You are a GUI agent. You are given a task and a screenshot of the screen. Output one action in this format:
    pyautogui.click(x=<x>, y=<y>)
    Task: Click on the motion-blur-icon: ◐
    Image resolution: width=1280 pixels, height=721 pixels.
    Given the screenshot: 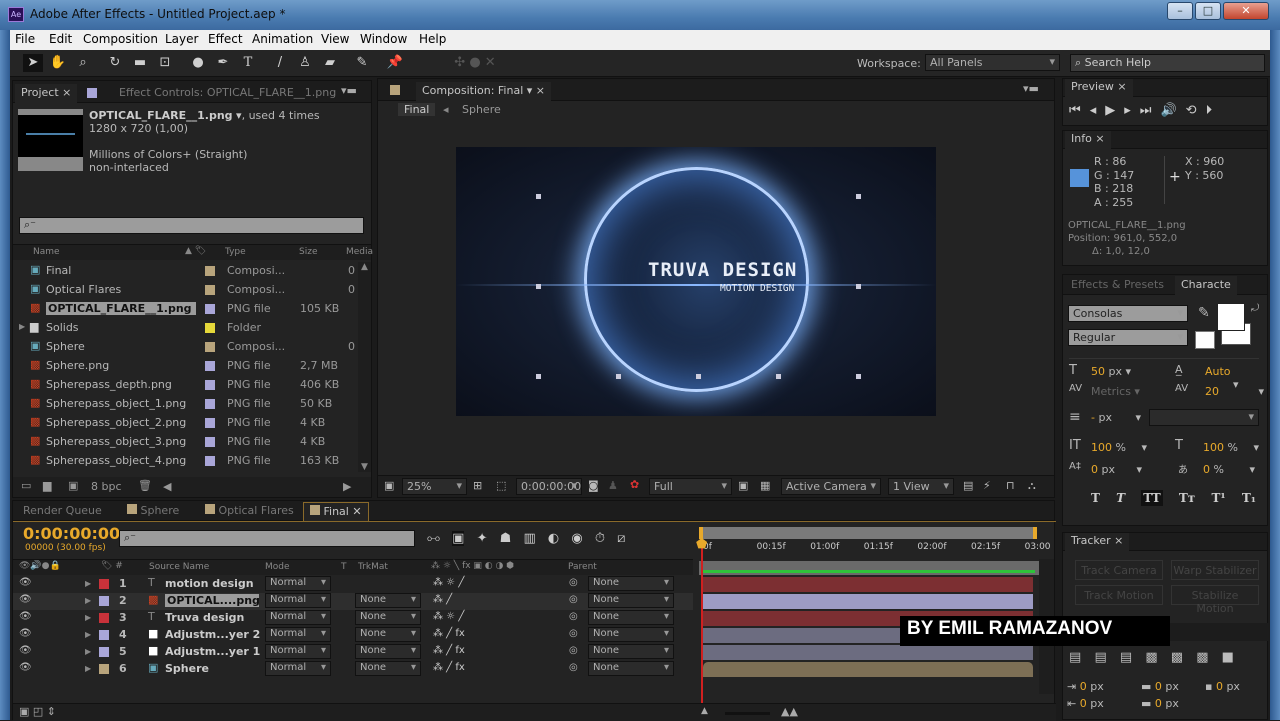 What is the action you would take?
    pyautogui.click(x=553, y=538)
    